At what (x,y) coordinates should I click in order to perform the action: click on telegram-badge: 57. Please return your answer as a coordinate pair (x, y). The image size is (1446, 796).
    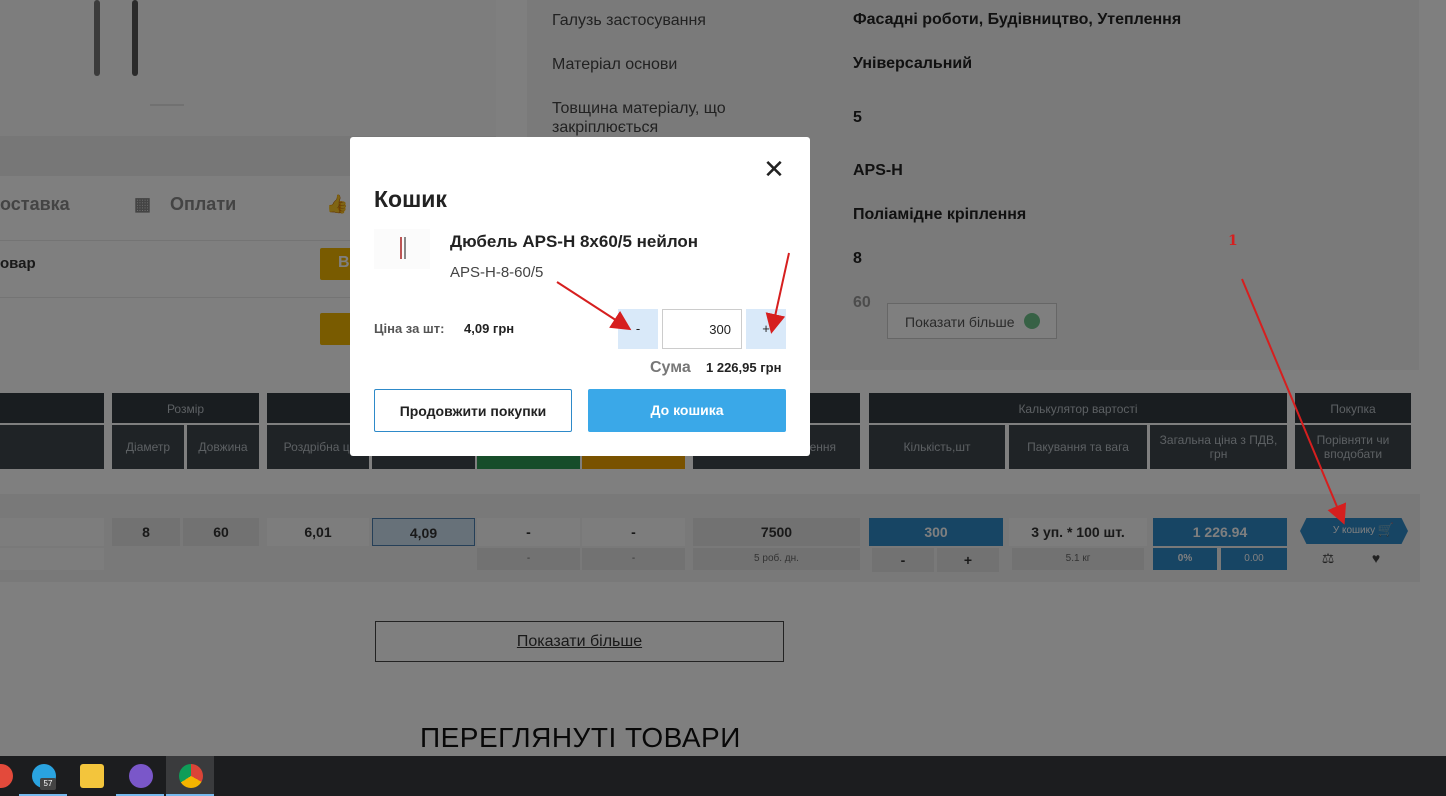
    Looking at the image, I should click on (48, 784).